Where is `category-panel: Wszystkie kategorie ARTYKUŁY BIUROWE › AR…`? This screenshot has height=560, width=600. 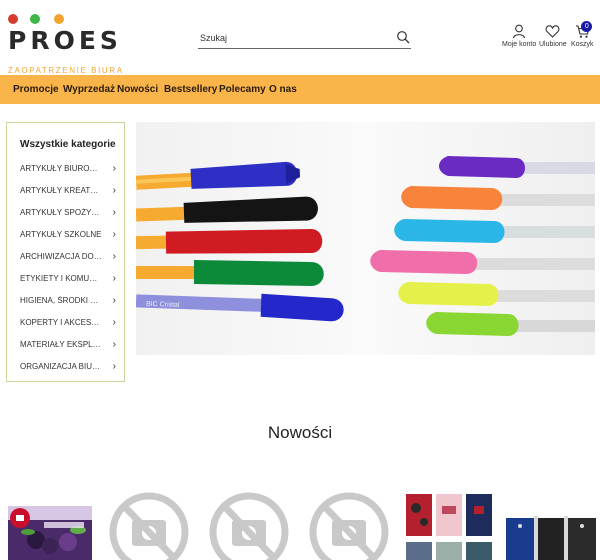
category-panel: Wszystkie kategorie ARTYKUŁY BIUROWE › AR… is located at coordinates (65, 252).